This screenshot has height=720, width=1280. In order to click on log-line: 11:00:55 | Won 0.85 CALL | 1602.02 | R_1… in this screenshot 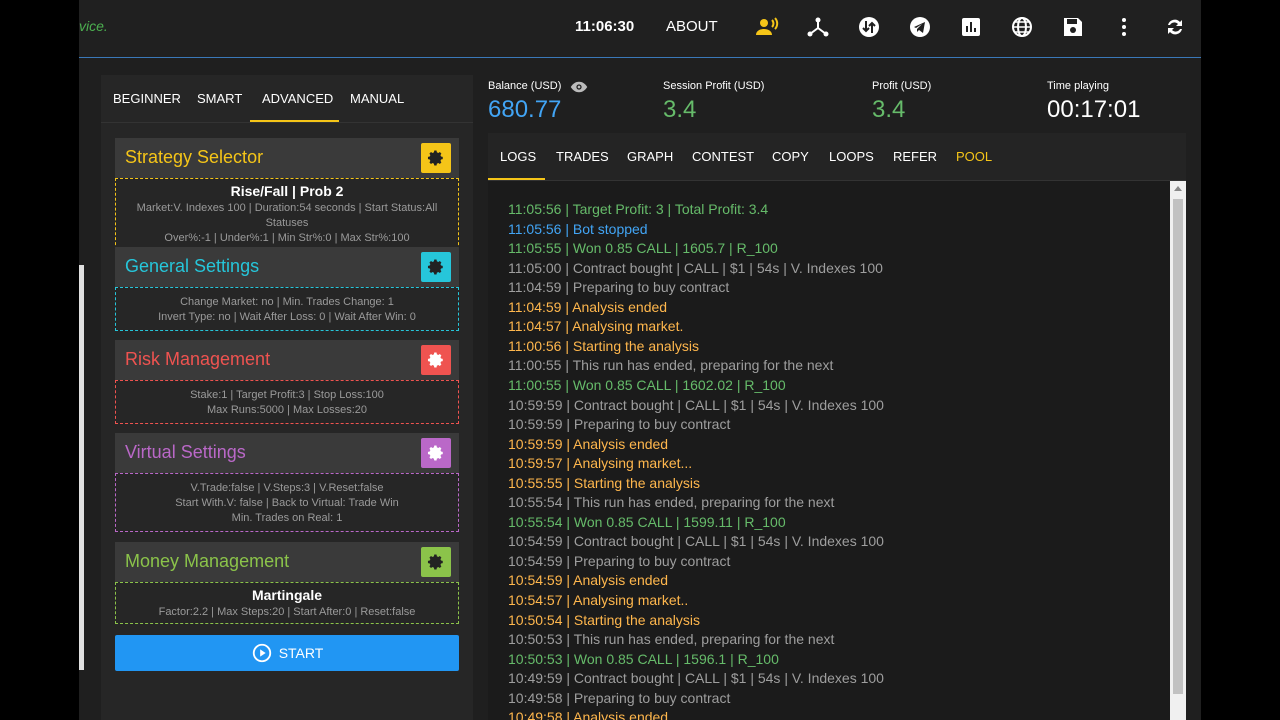, I will do `click(647, 384)`.